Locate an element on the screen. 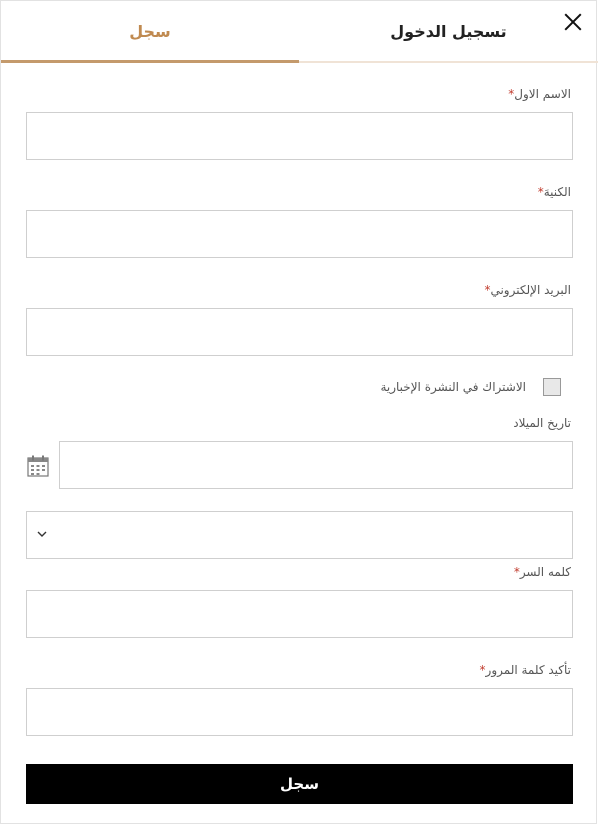  confirm-password-label: تأكيد كلمة المرور* is located at coordinates (525, 670).